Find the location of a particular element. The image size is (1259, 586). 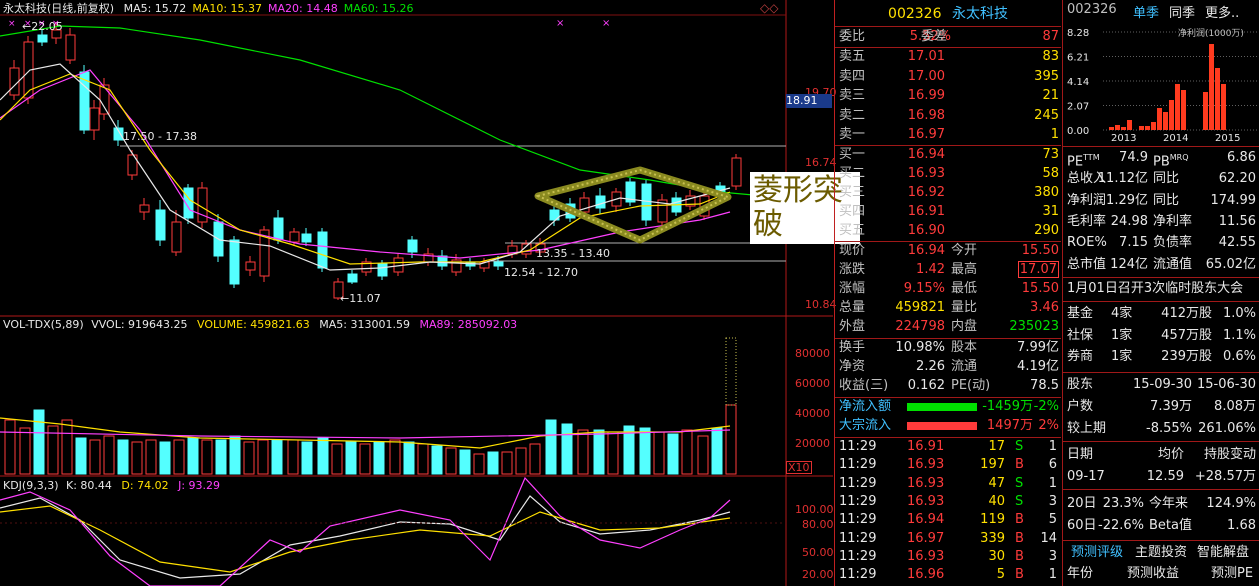

share-row: 较上期 -8.55% 261.06% is located at coordinates (1161, 428).